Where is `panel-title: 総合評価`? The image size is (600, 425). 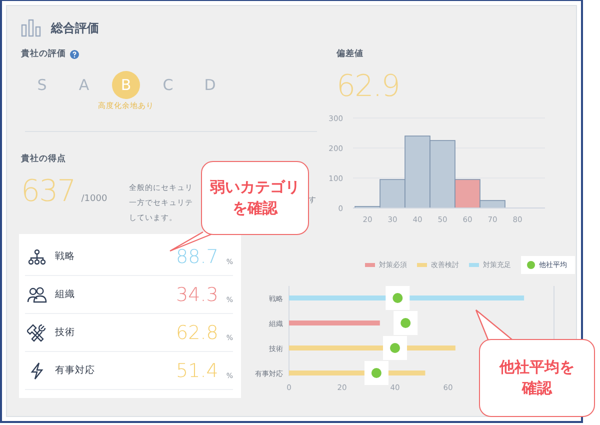 panel-title: 総合評価 is located at coordinates (75, 28).